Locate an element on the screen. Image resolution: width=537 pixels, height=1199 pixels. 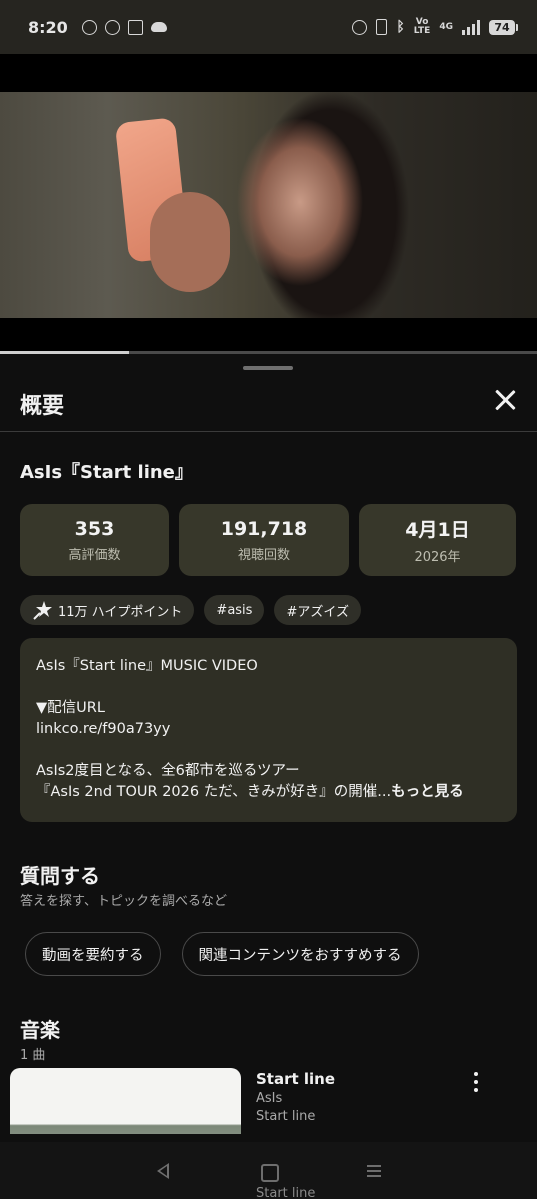
track-thumbnail is located at coordinates (125, 1101).